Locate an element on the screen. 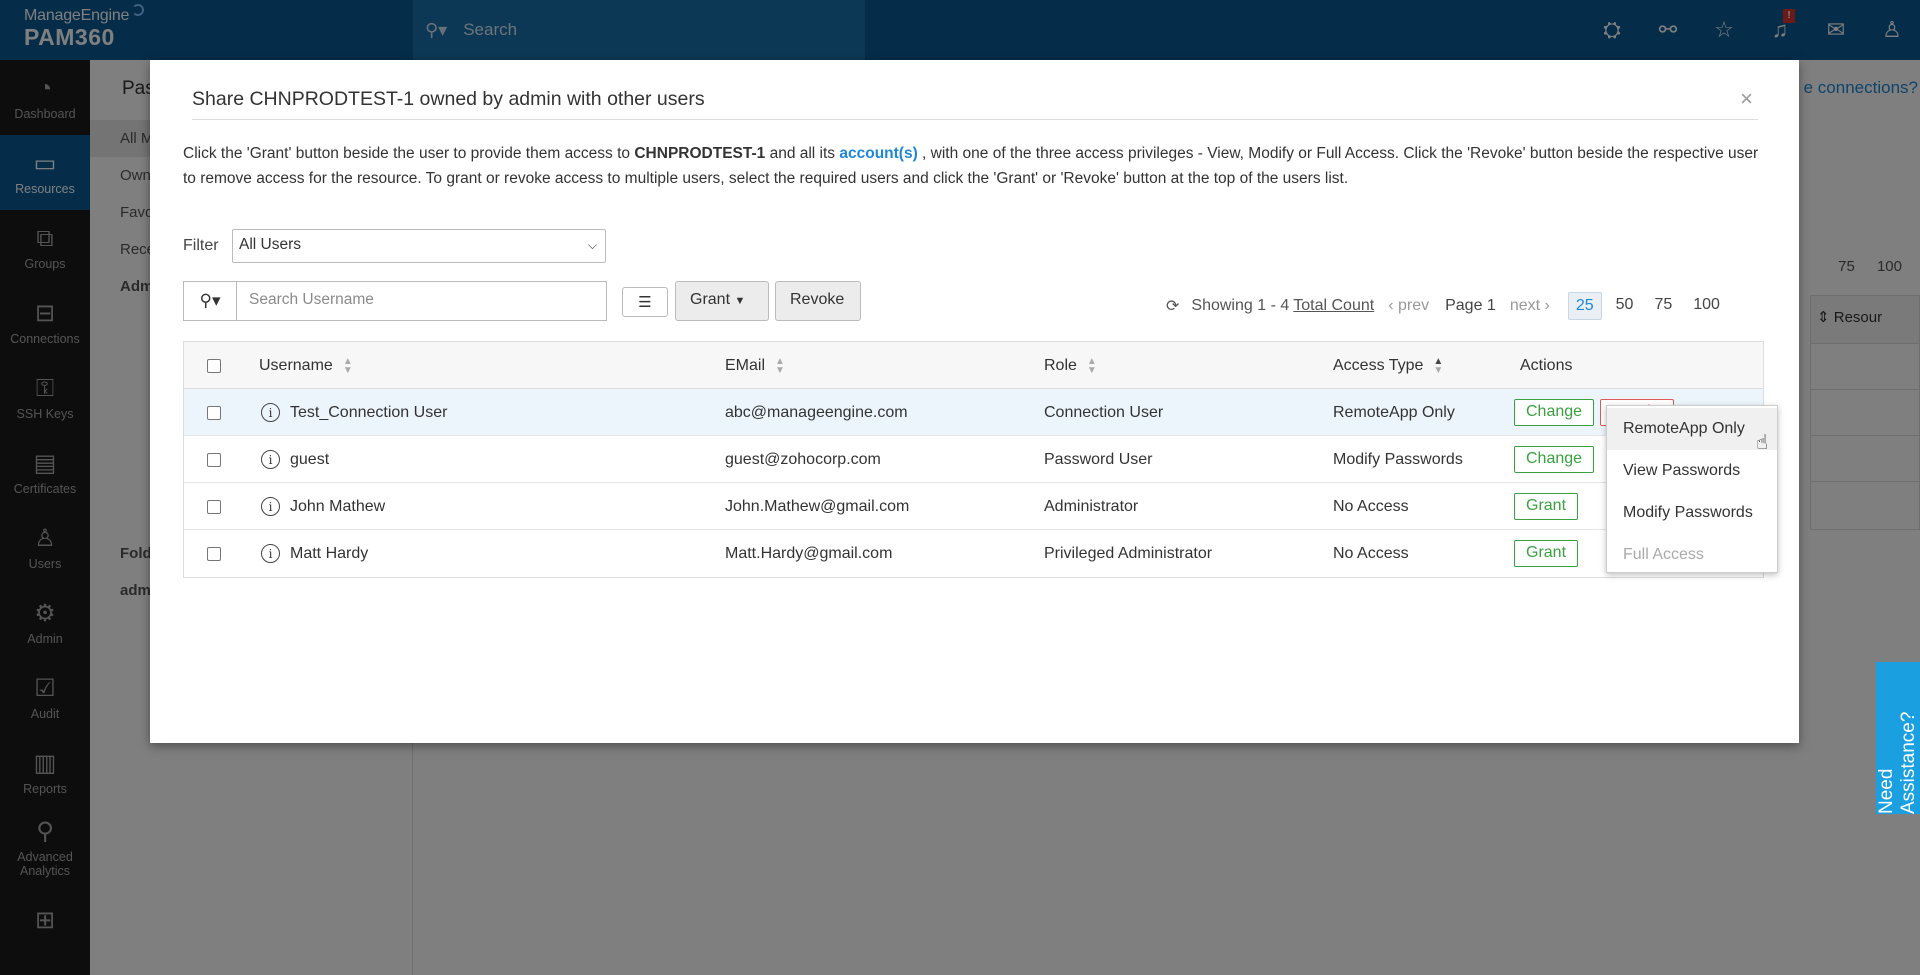 This screenshot has height=975, width=1920. col-username: Username ▲ ▼ is located at coordinates (306, 365).